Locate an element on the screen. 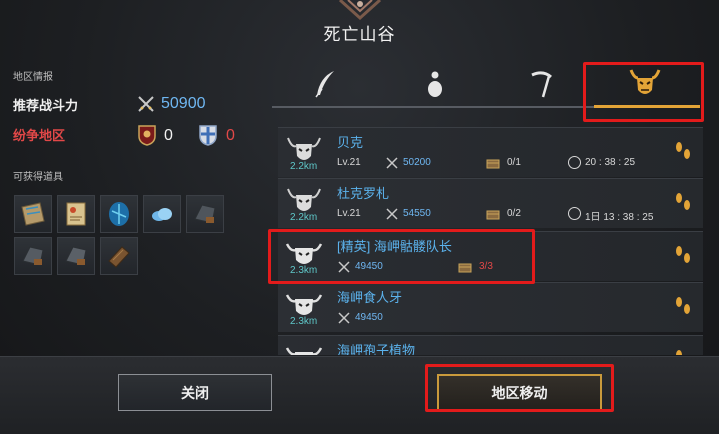 This screenshot has width=719, height=434. potion-tab is located at coordinates (435, 84).